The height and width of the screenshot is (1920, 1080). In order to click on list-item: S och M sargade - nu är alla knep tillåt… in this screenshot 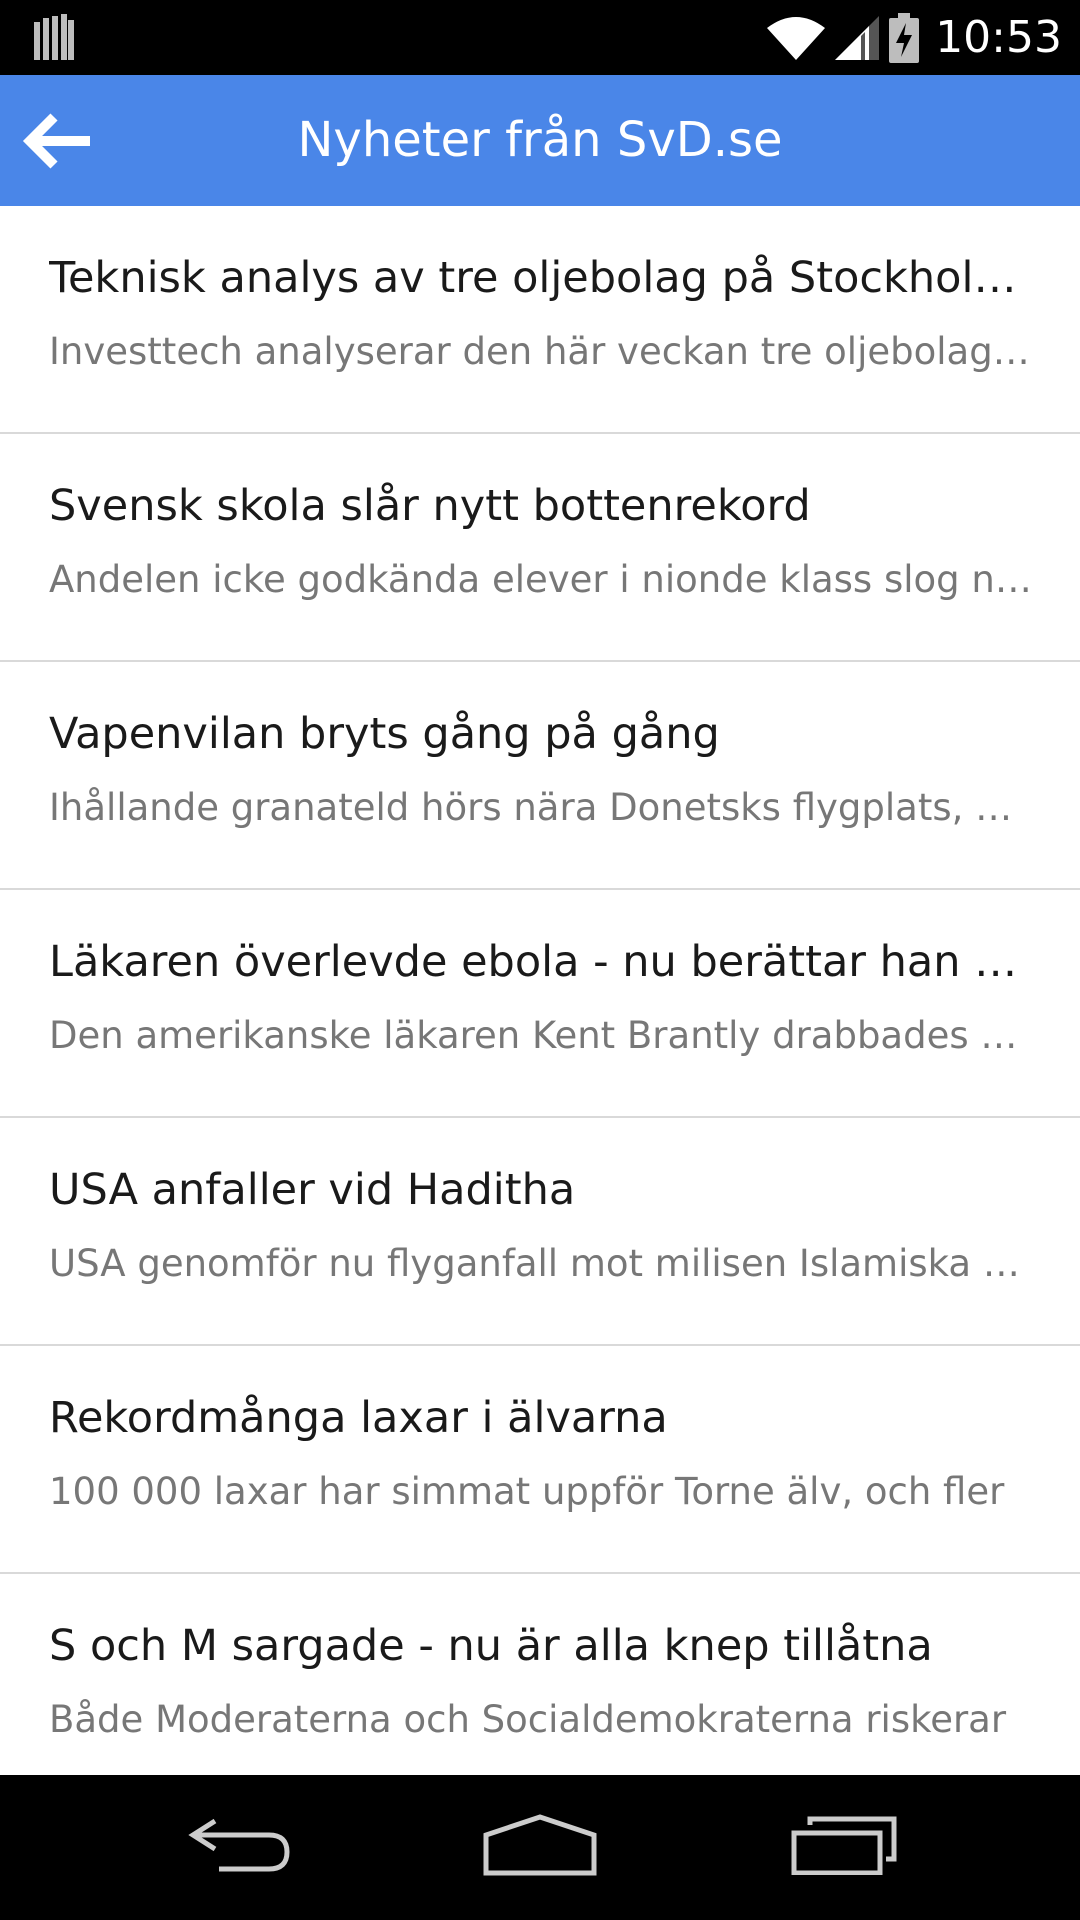, I will do `click(540, 1674)`.